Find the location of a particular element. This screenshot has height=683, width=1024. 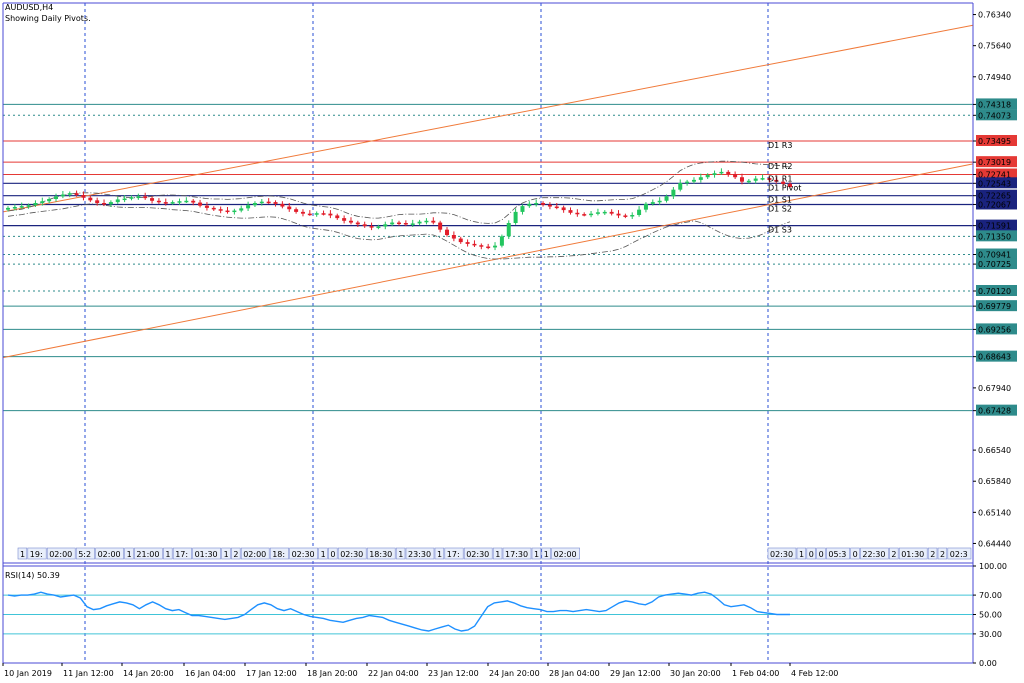

price-label: 0.70120 is located at coordinates (994, 291).